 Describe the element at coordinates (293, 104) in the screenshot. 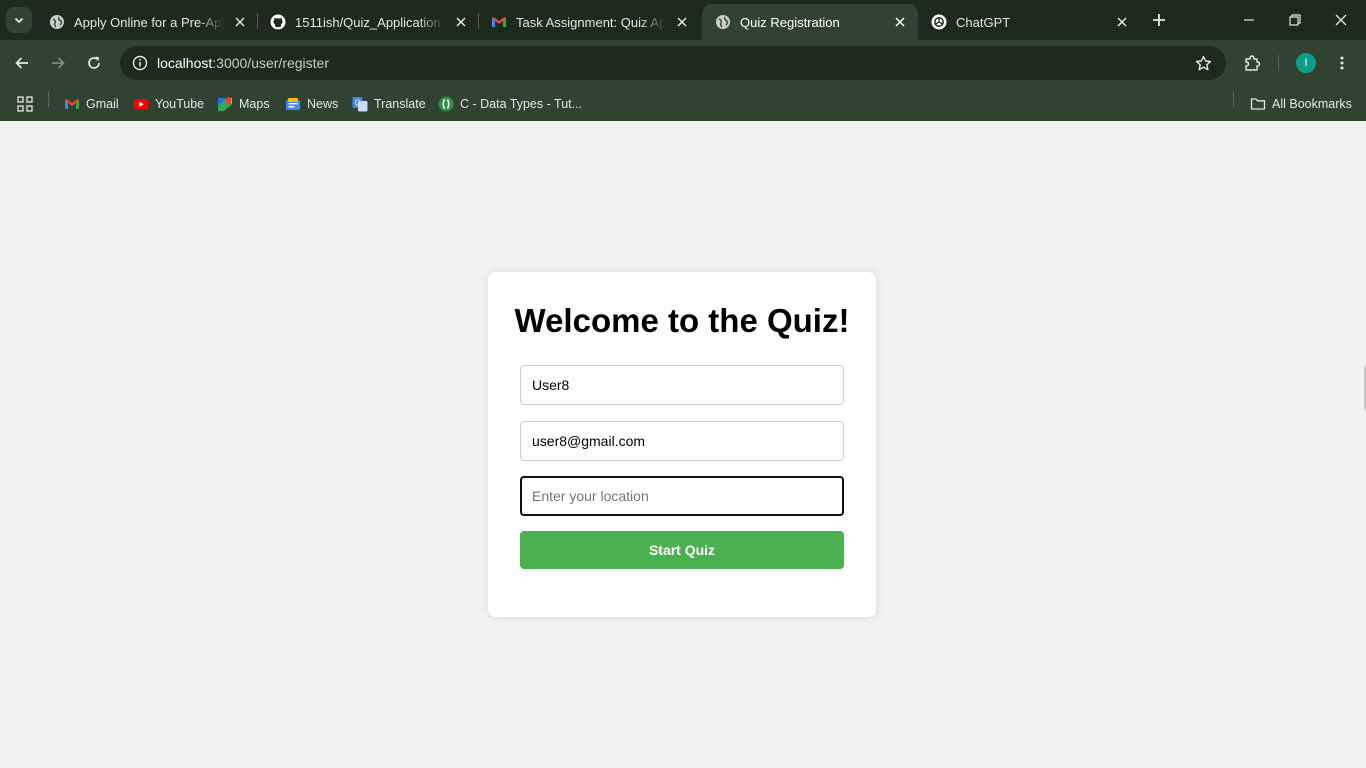

I see `news-icon` at that location.